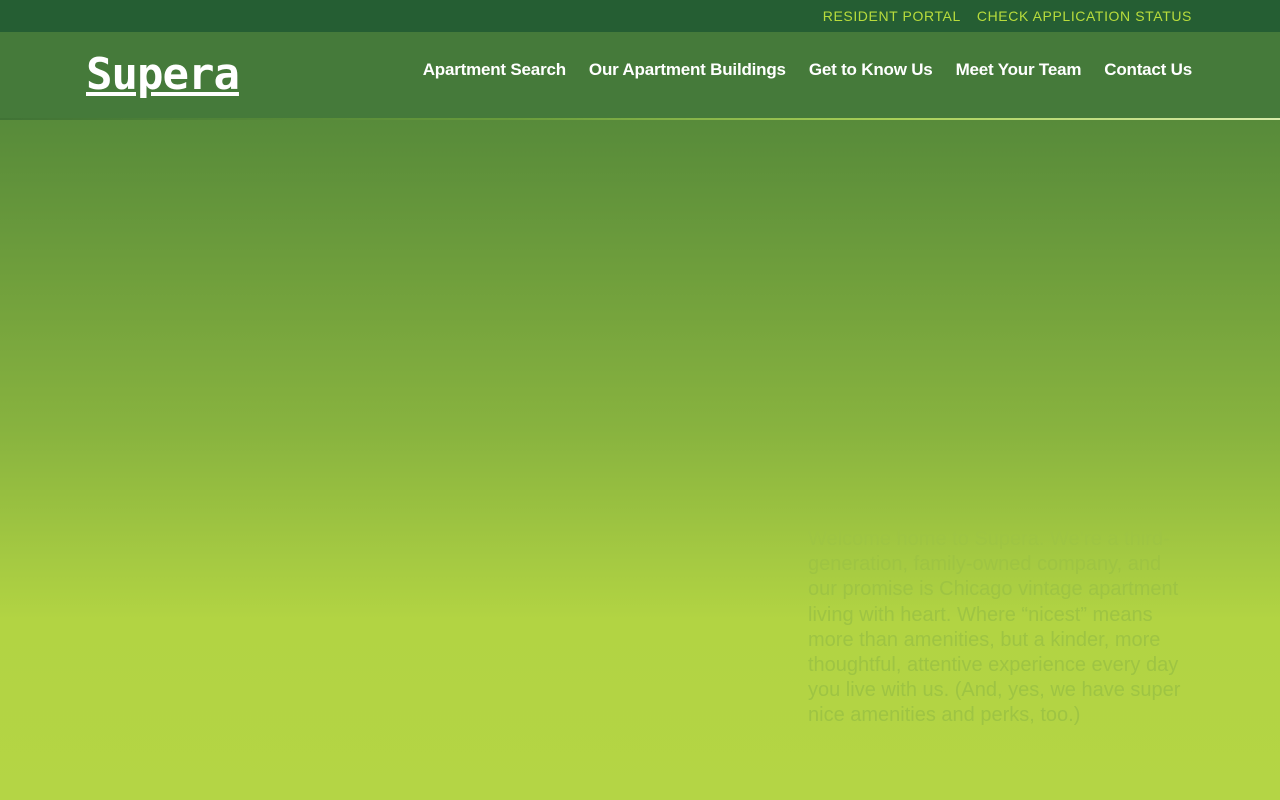 This screenshot has height=800, width=1280. Describe the element at coordinates (1148, 70) in the screenshot. I see `nav-item-contact-us: Contact Us` at that location.